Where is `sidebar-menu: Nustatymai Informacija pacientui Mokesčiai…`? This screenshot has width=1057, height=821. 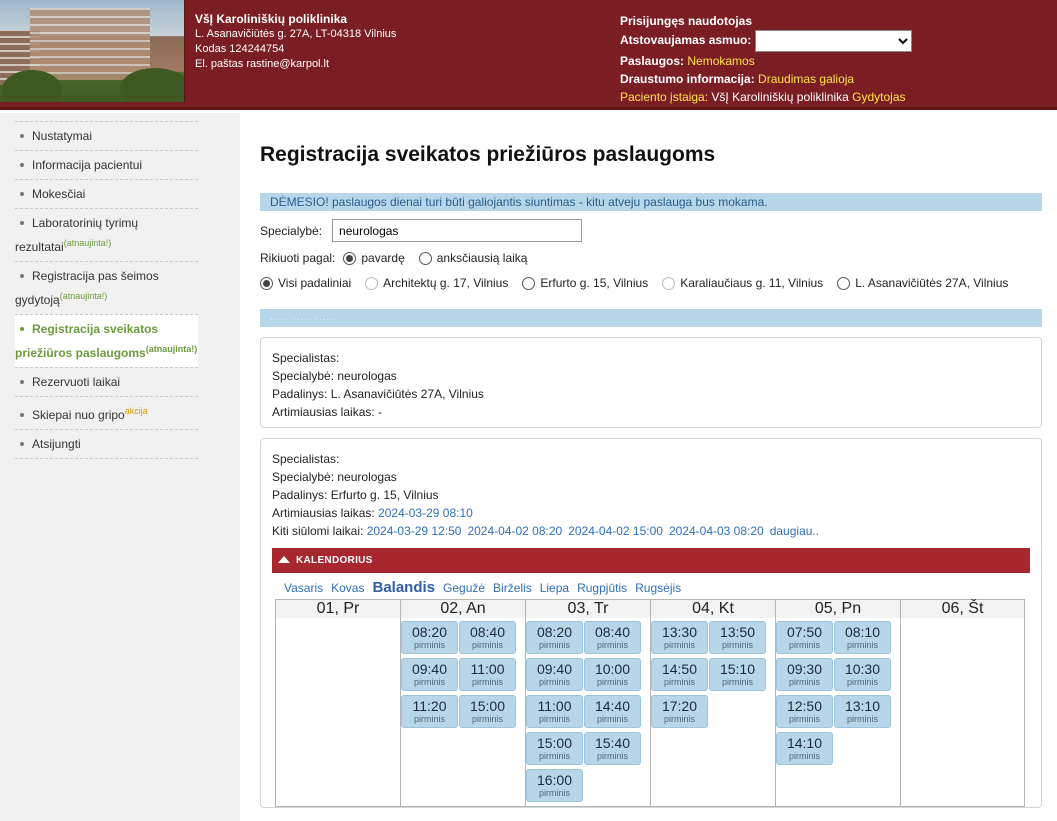 sidebar-menu: Nustatymai Informacija pacientui Mokesčiai… is located at coordinates (106, 290).